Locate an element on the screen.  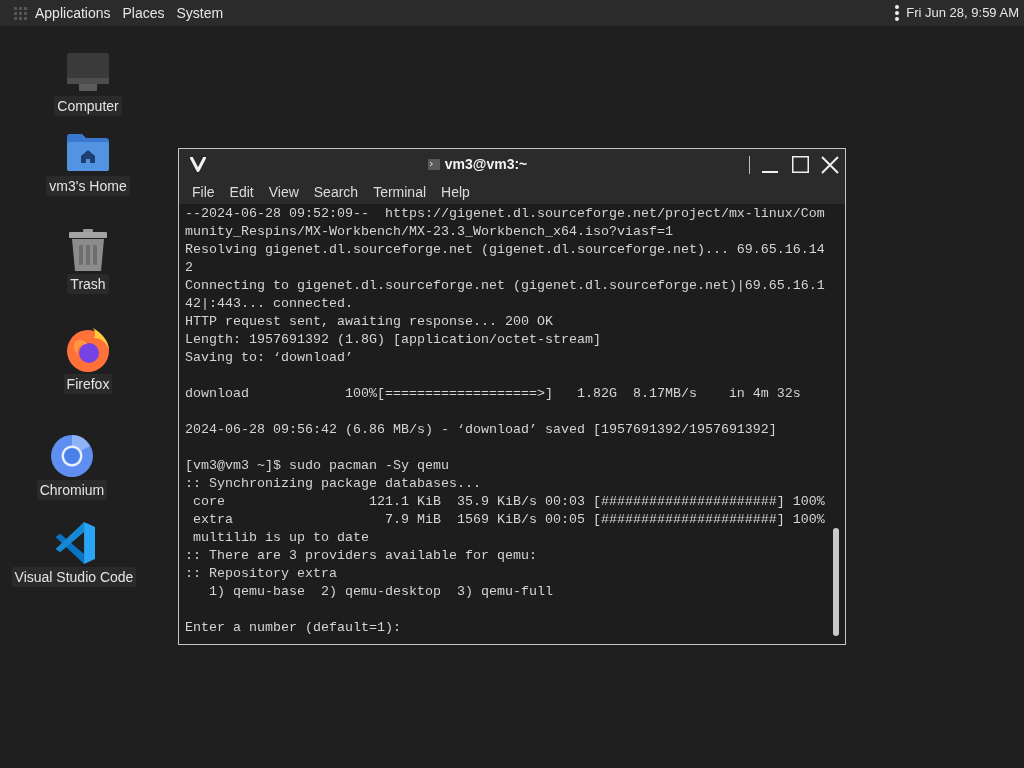
terminal-line: Enter a number (default=1): is located at coordinates (293, 628).